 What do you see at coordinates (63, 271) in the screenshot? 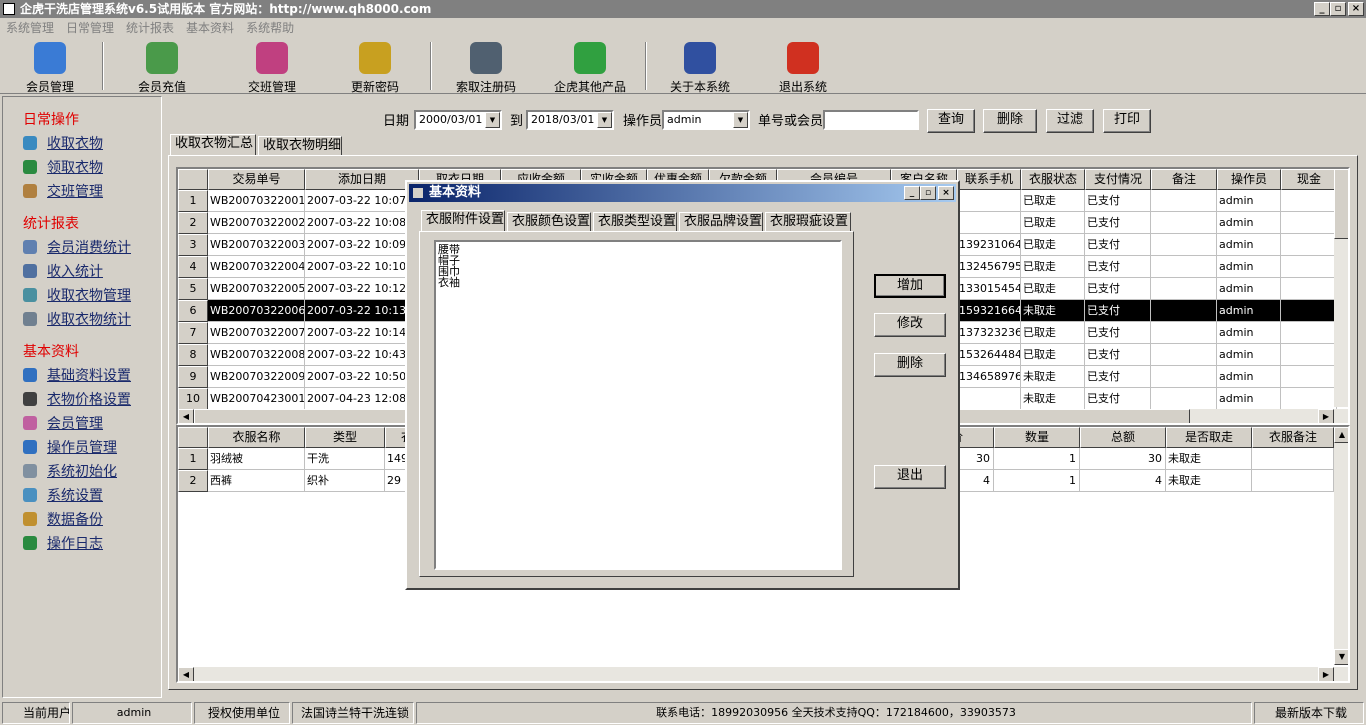
I see `sidebar-item-income-stats: 收入统计` at bounding box center [63, 271].